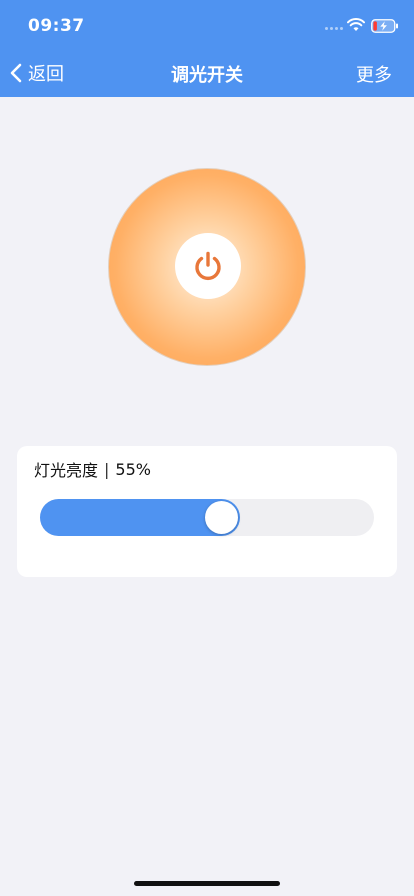  Describe the element at coordinates (207, 48) in the screenshot. I see `top-bar: 09:37 返回 调光开关 更多` at that location.